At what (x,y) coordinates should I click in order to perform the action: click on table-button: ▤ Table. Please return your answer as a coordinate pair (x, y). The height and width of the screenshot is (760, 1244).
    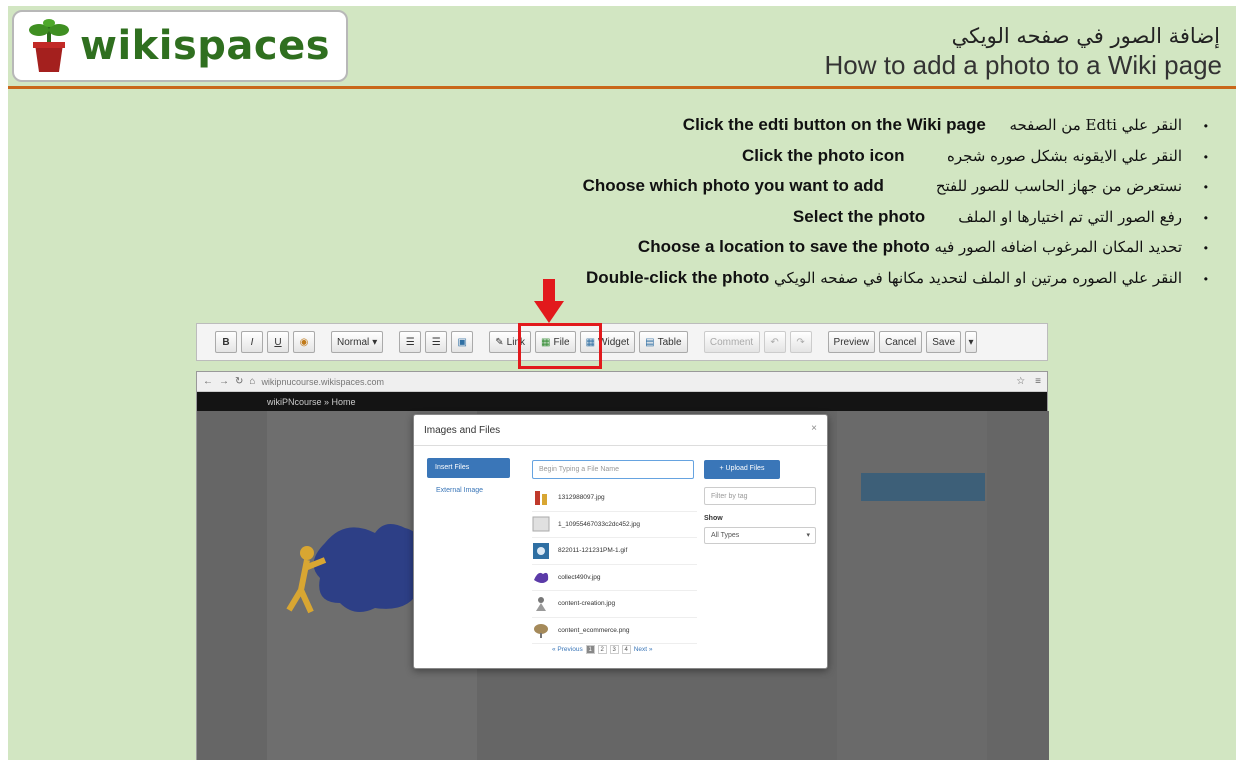
    Looking at the image, I should click on (663, 342).